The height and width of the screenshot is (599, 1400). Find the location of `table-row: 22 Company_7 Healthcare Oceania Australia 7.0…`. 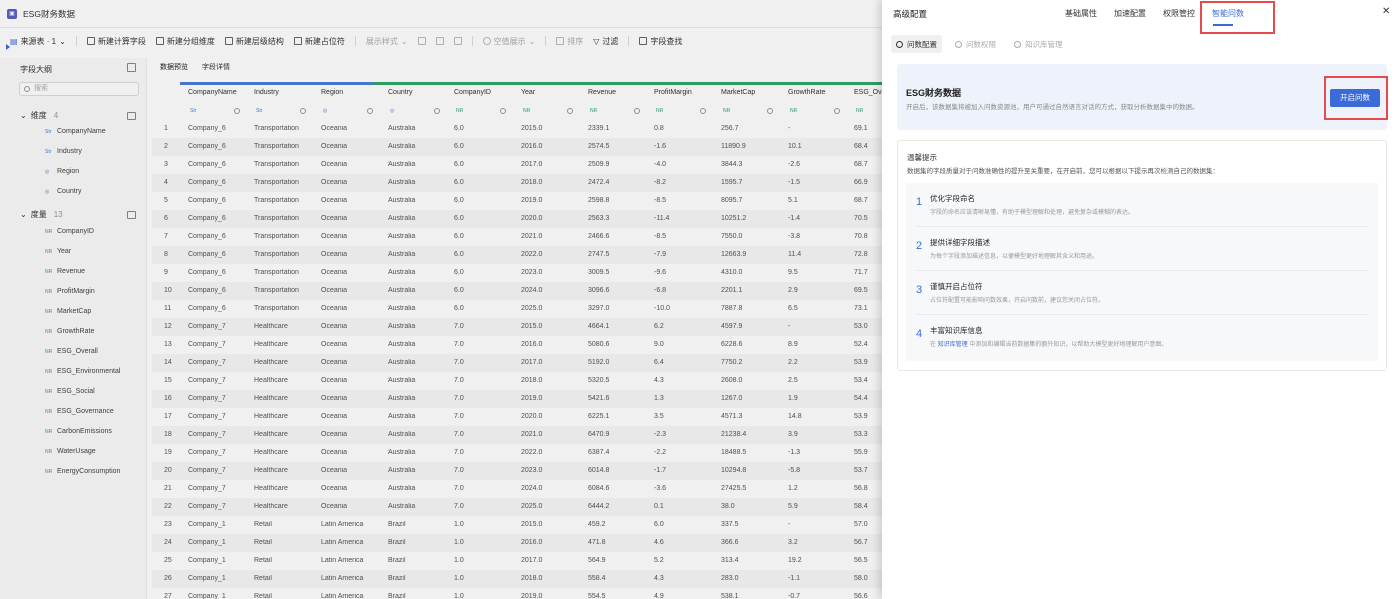

table-row: 22 Company_7 Healthcare Oceania Australia 7.0… is located at coordinates (517, 507).